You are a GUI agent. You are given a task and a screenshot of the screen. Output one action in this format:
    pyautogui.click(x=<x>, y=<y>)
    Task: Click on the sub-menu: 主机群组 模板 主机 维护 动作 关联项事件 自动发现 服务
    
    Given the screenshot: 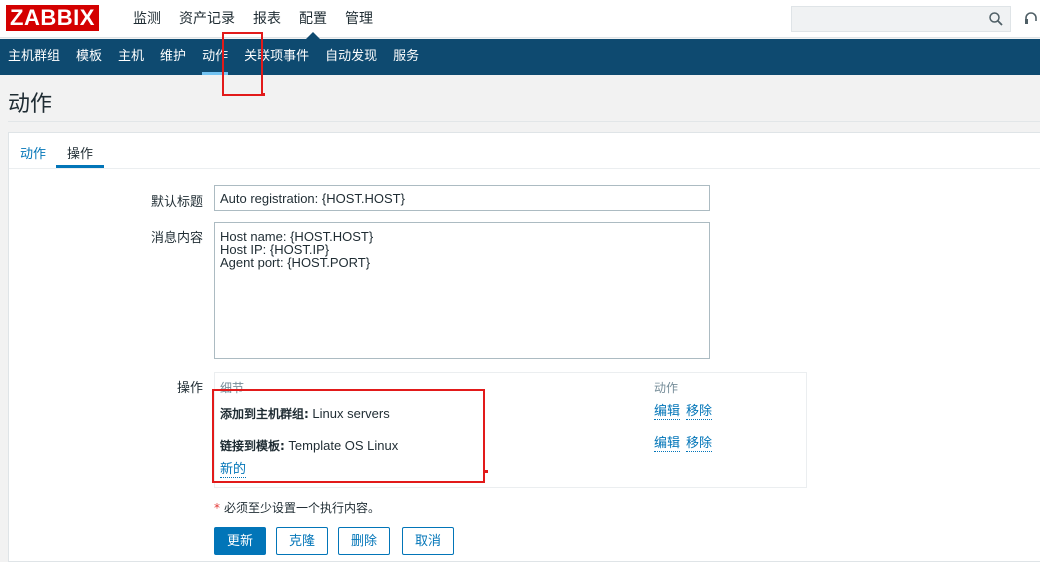 What is the action you would take?
    pyautogui.click(x=520, y=57)
    